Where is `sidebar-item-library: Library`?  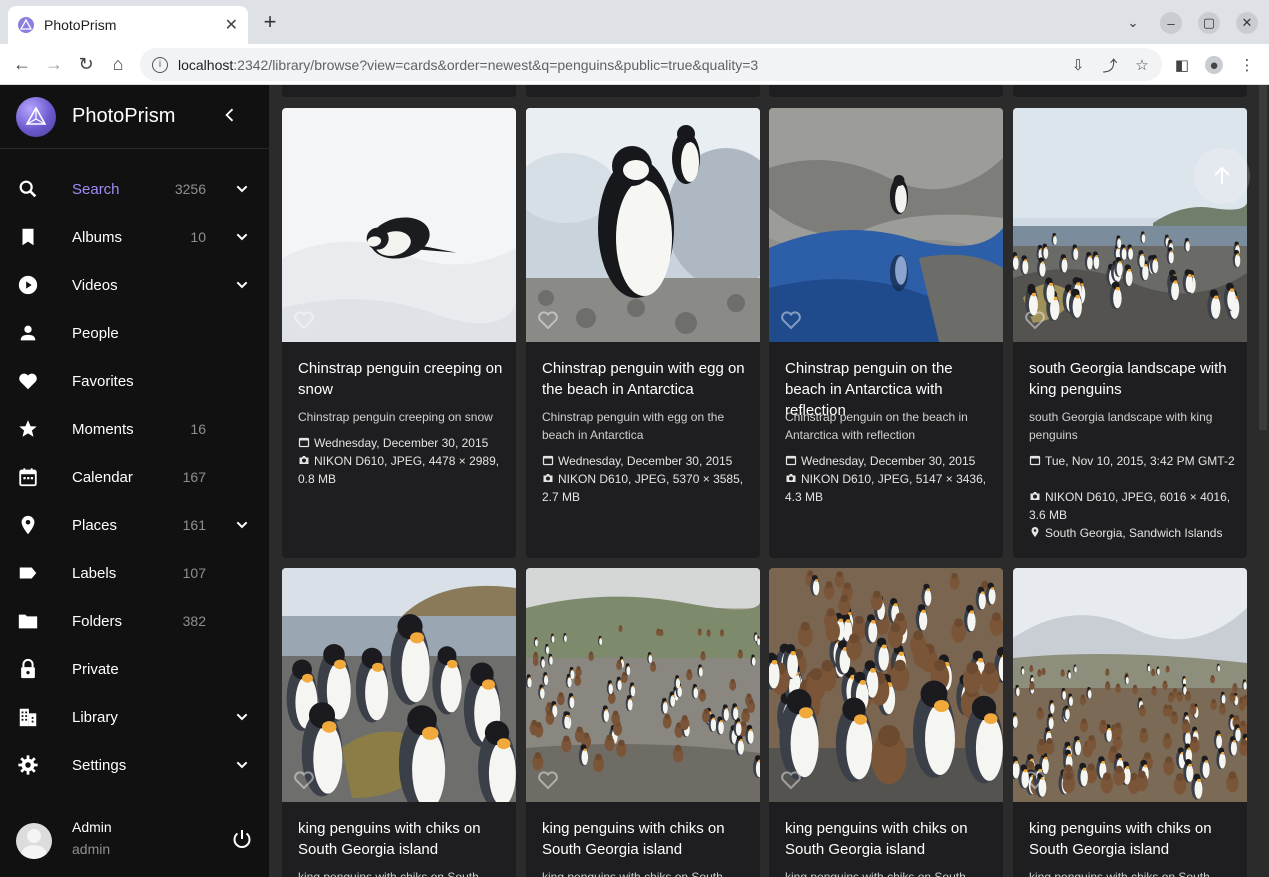
sidebar-item-library: Library is located at coordinates (134, 717).